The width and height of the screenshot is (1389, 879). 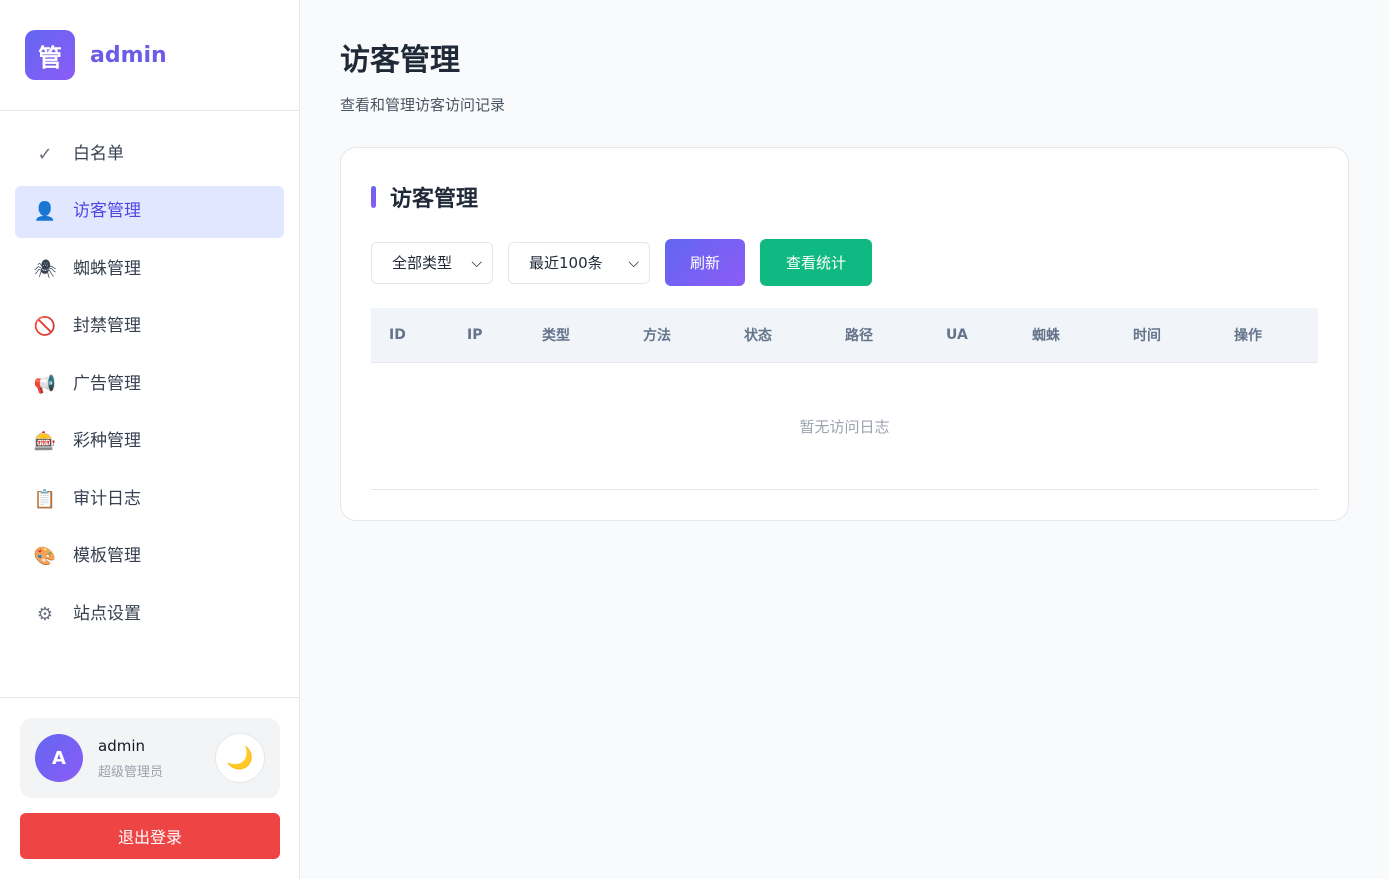 I want to click on ban-icon: 🚫, so click(x=45, y=326).